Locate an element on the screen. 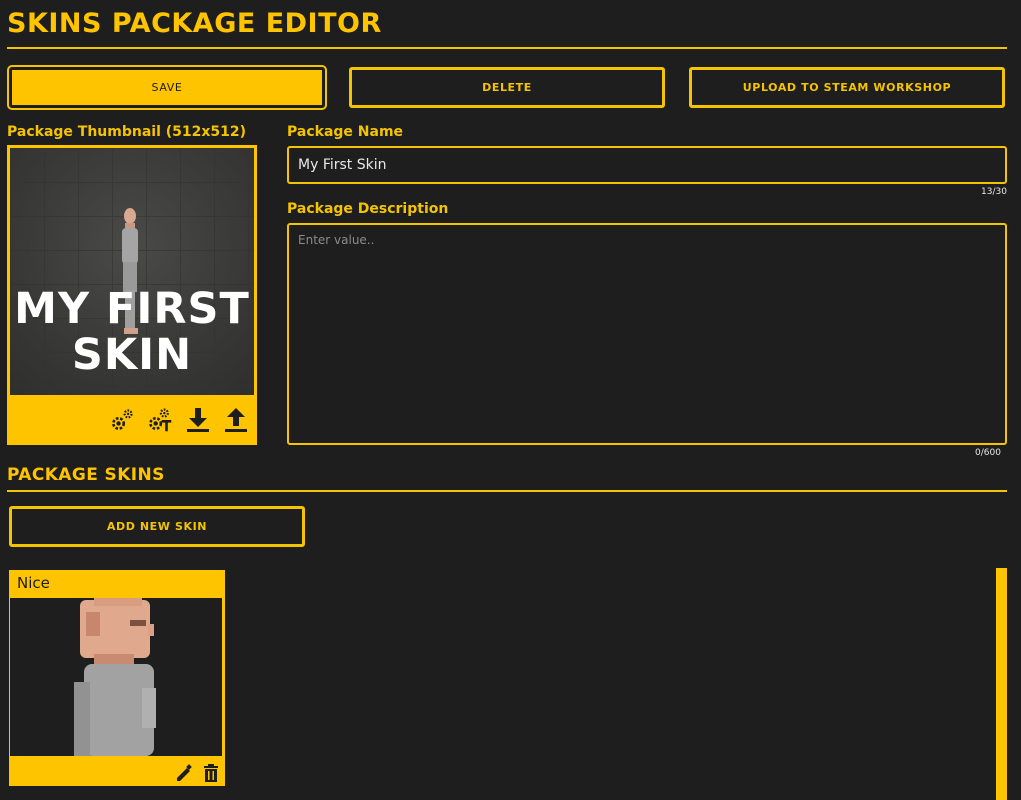 This screenshot has width=1021, height=800. skin-card: Nice is located at coordinates (117, 678).